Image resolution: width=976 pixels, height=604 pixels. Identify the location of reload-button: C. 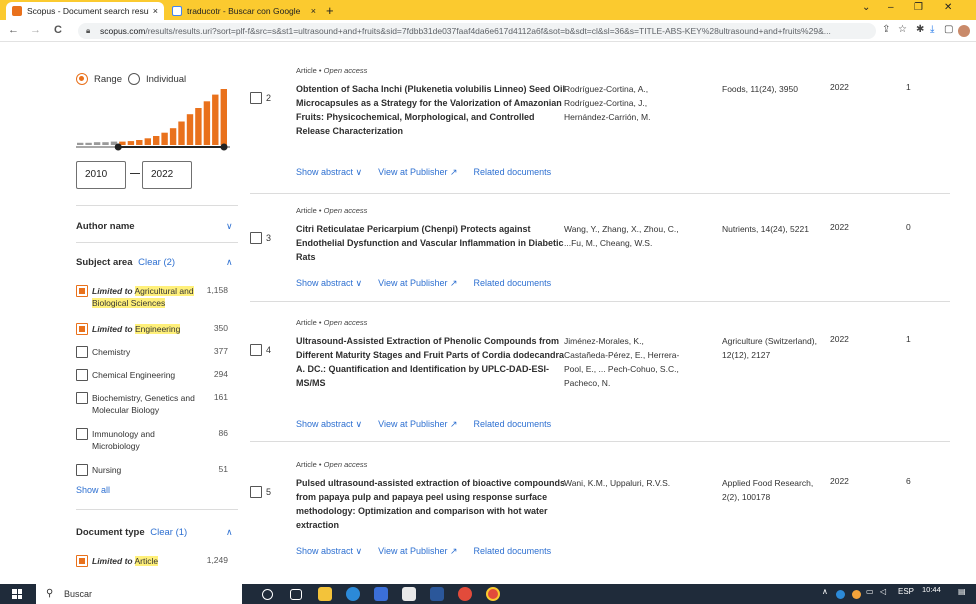
(58, 30).